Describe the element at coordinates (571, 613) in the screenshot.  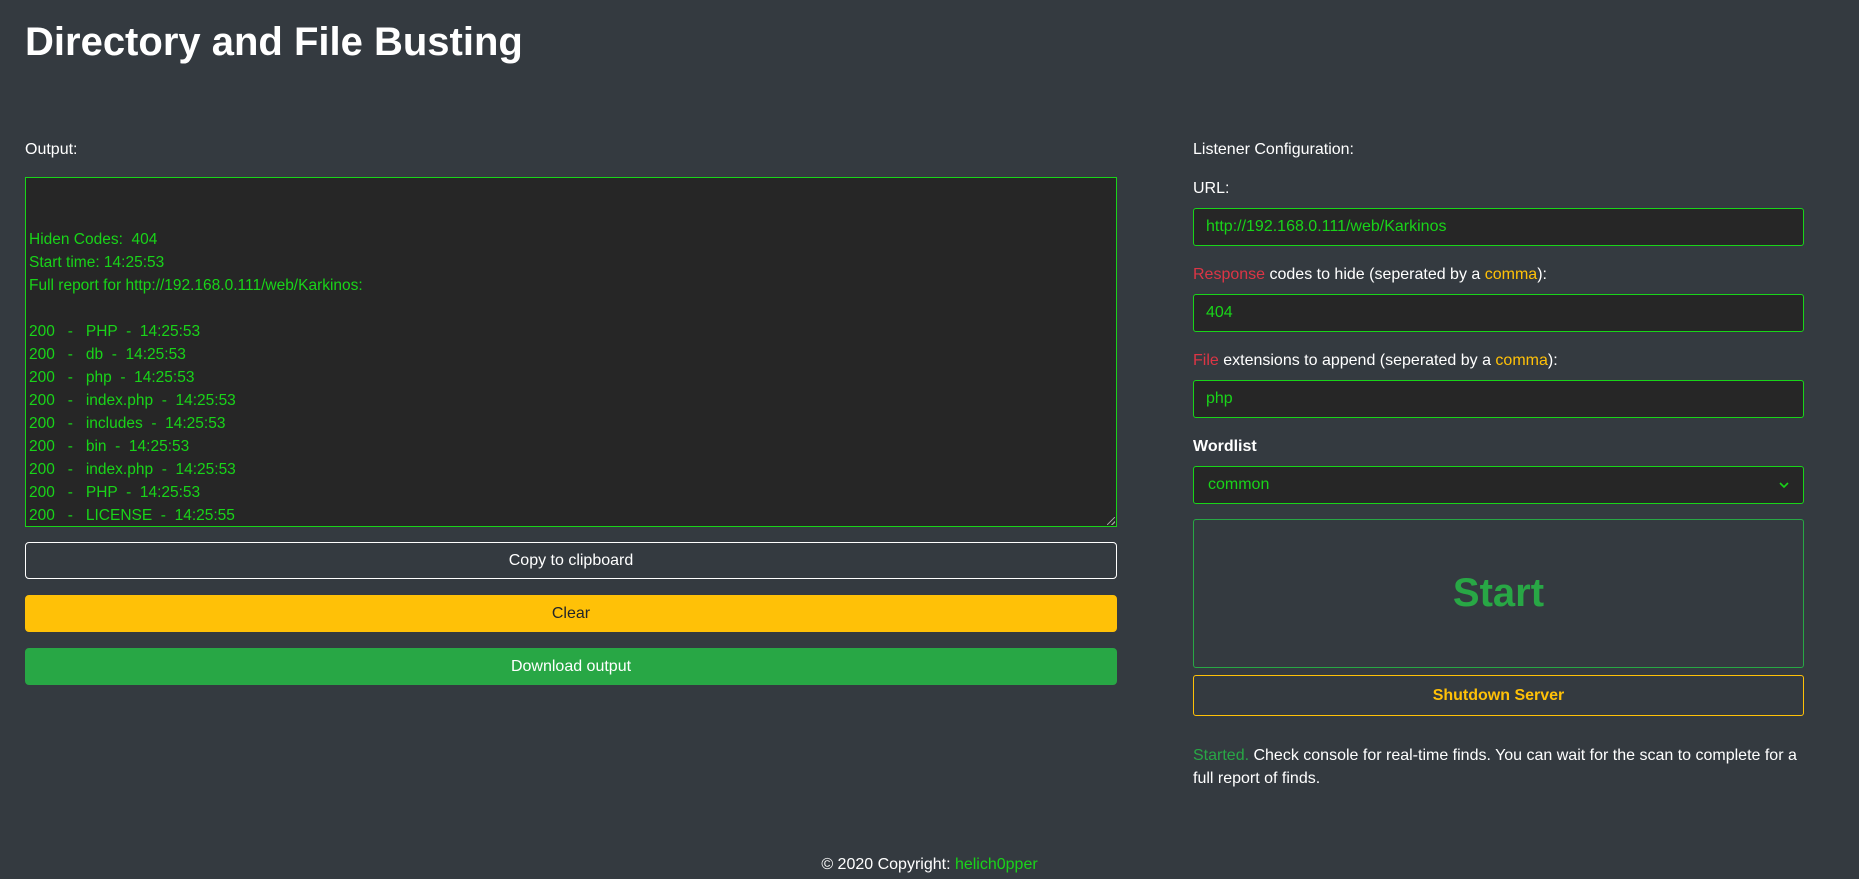
I see `clear-button: Clear` at that location.